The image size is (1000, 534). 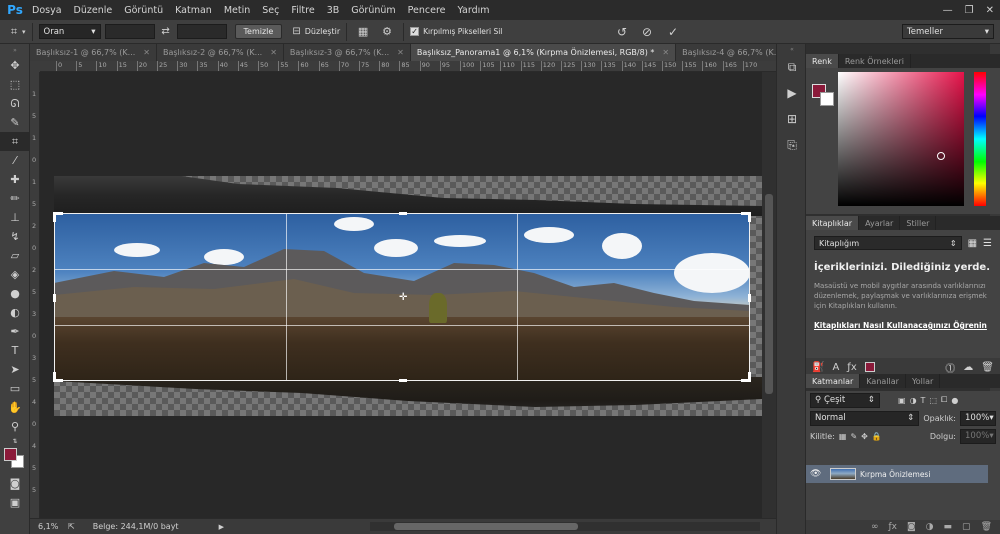 I want to click on blur-tool-icon: ●, so click(x=15, y=293).